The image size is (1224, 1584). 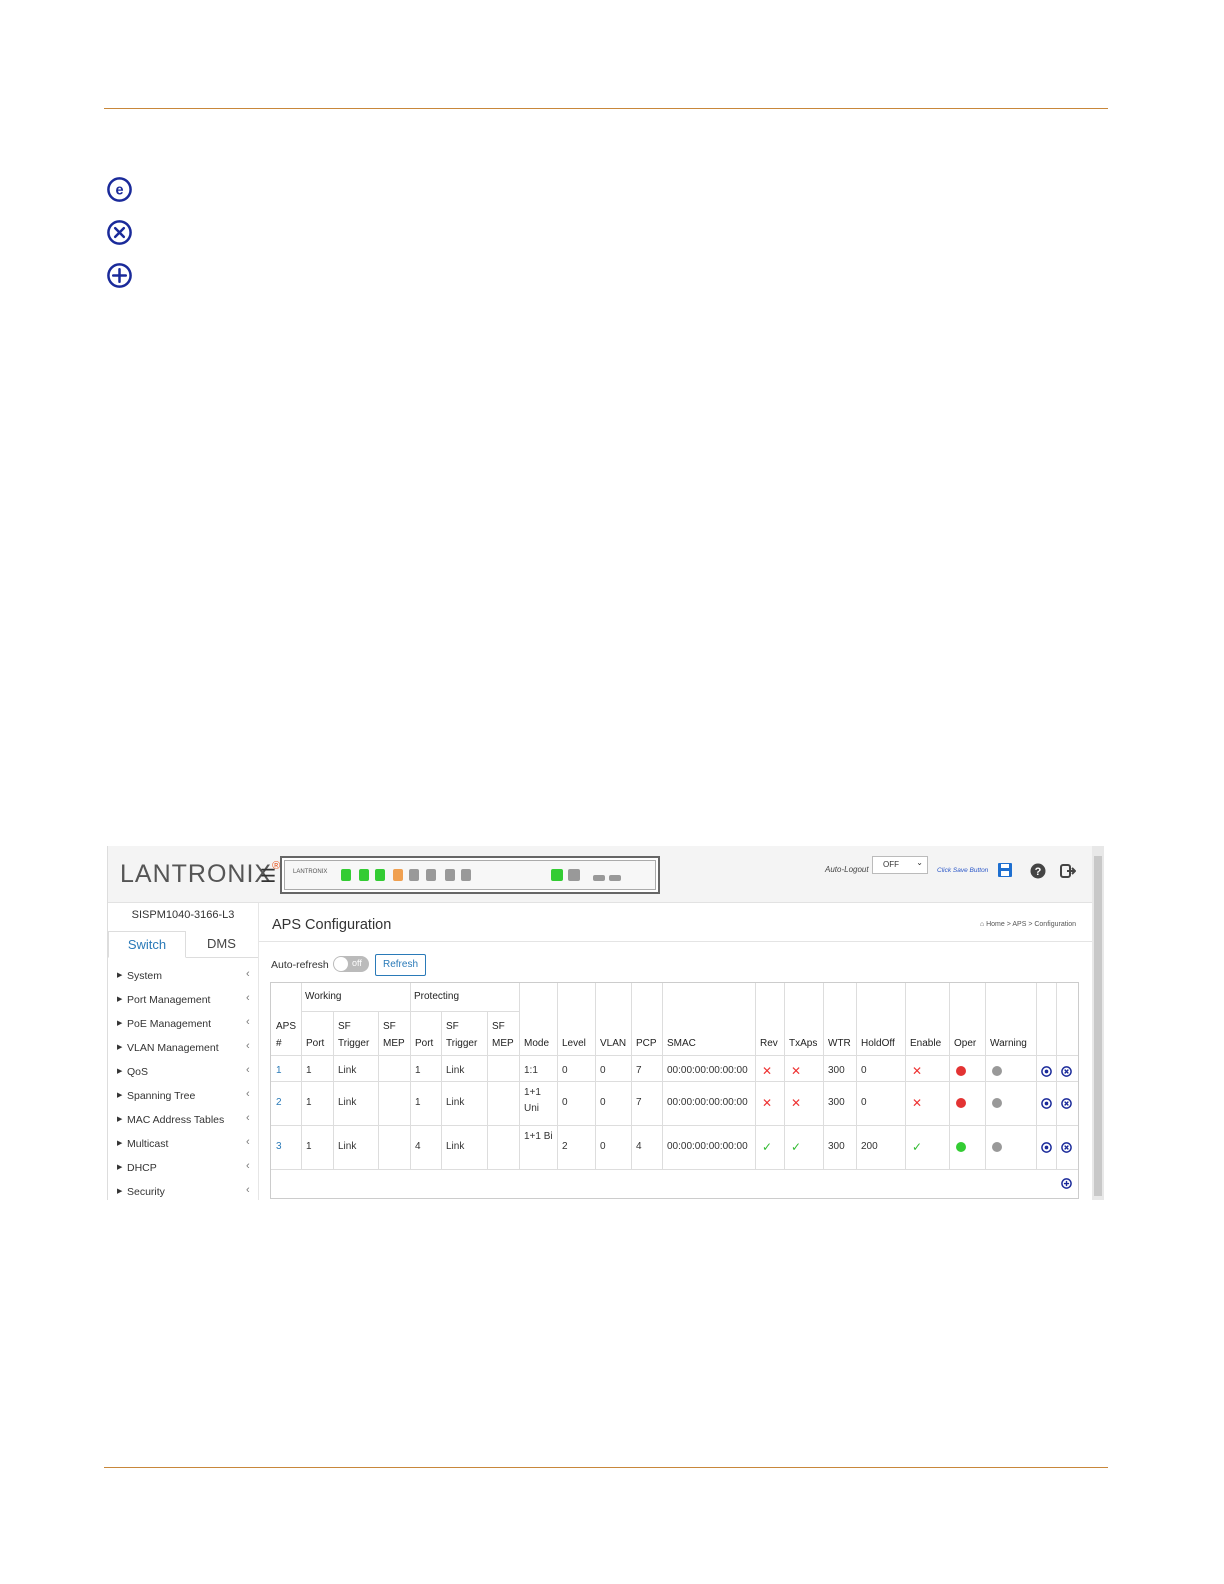 What do you see at coordinates (183, 1097) in the screenshot?
I see `sidebar-item-spanning-tree: ▶ Spanning Tree ‹` at bounding box center [183, 1097].